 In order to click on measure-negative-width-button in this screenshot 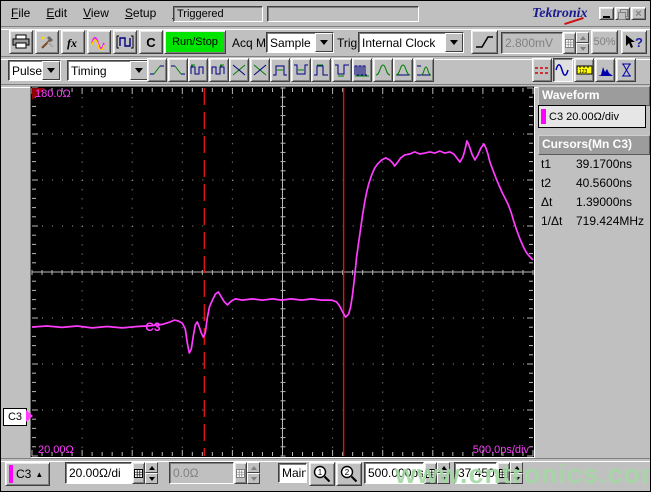, I will do `click(300, 70)`.